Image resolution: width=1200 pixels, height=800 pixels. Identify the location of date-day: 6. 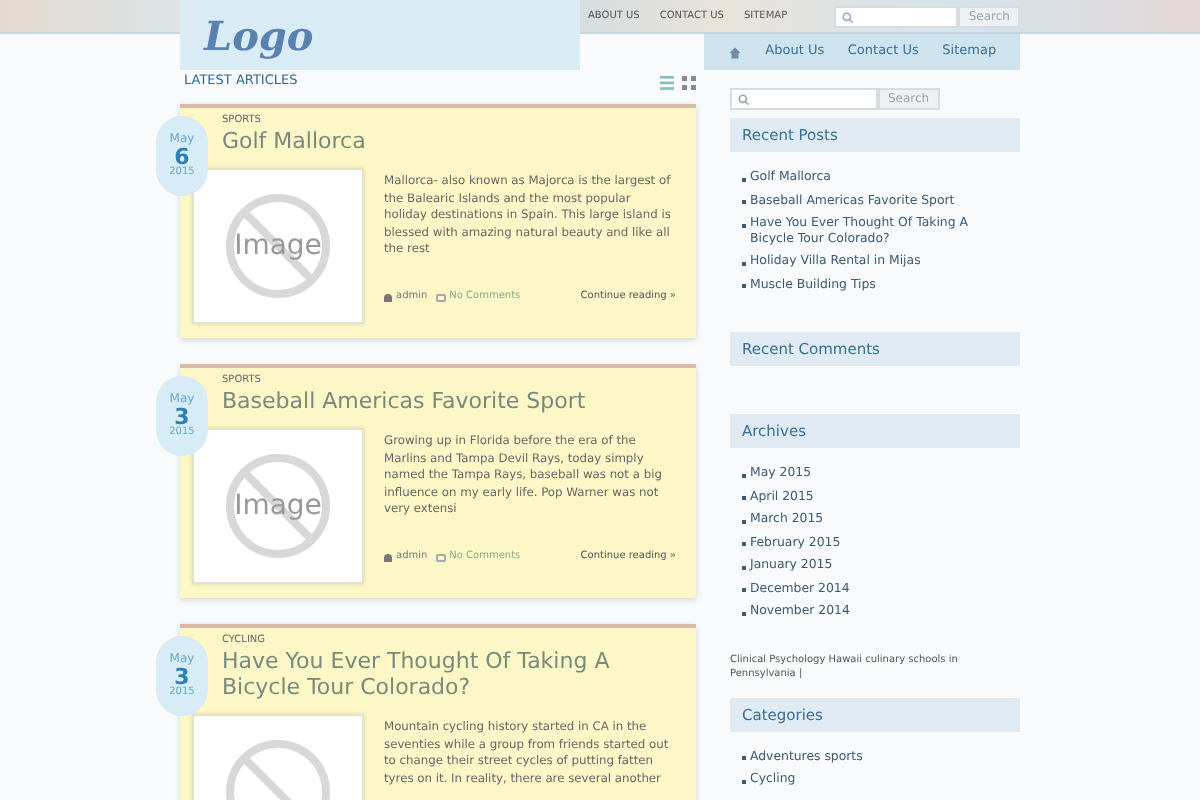
(182, 157).